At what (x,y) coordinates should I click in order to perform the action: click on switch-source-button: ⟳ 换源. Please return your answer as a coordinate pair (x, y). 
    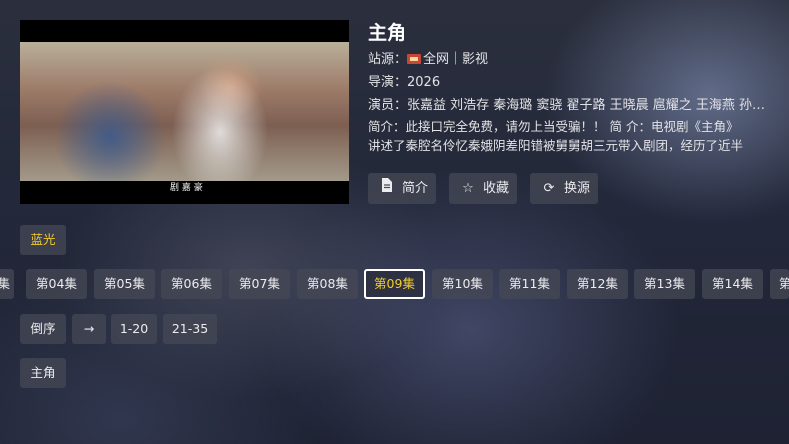
    Looking at the image, I should click on (564, 188).